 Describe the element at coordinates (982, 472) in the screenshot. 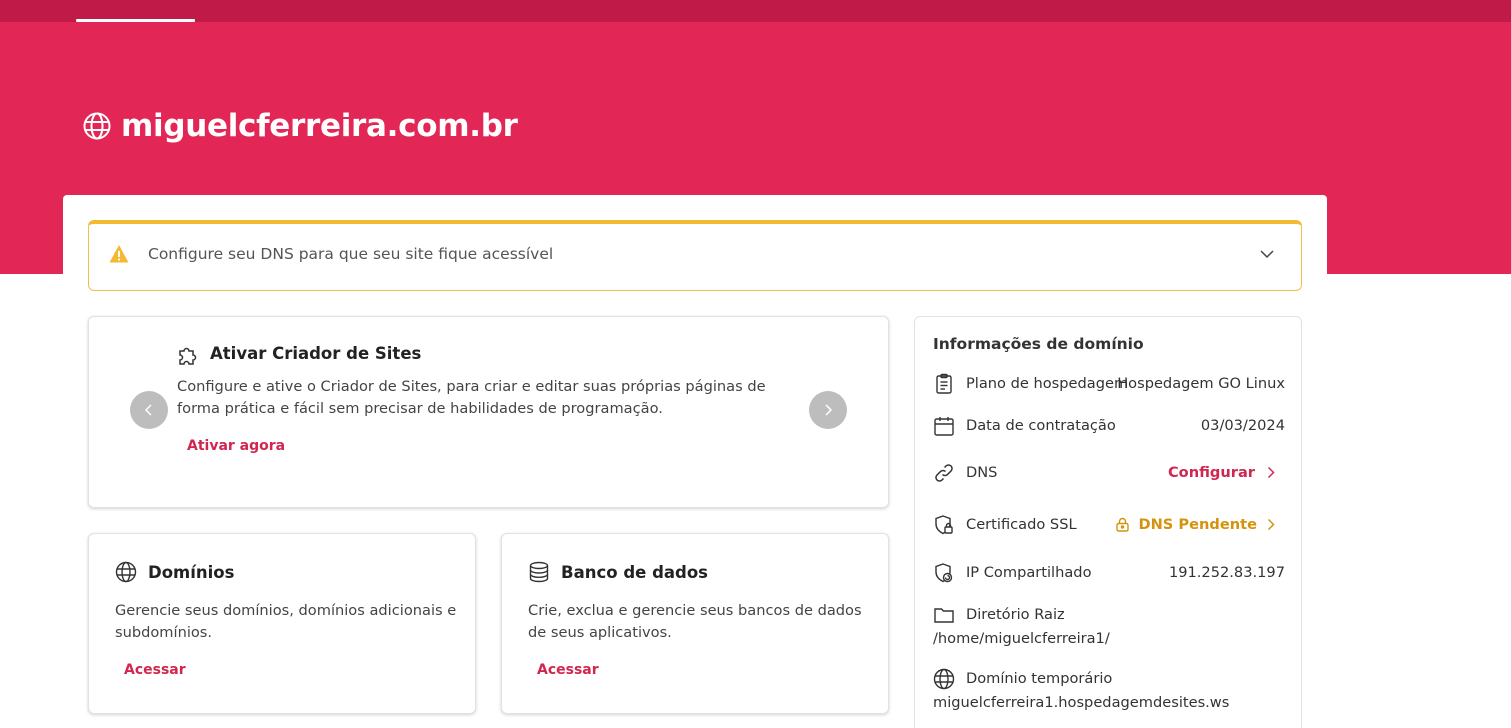

I see `dns-label: DNS` at that location.